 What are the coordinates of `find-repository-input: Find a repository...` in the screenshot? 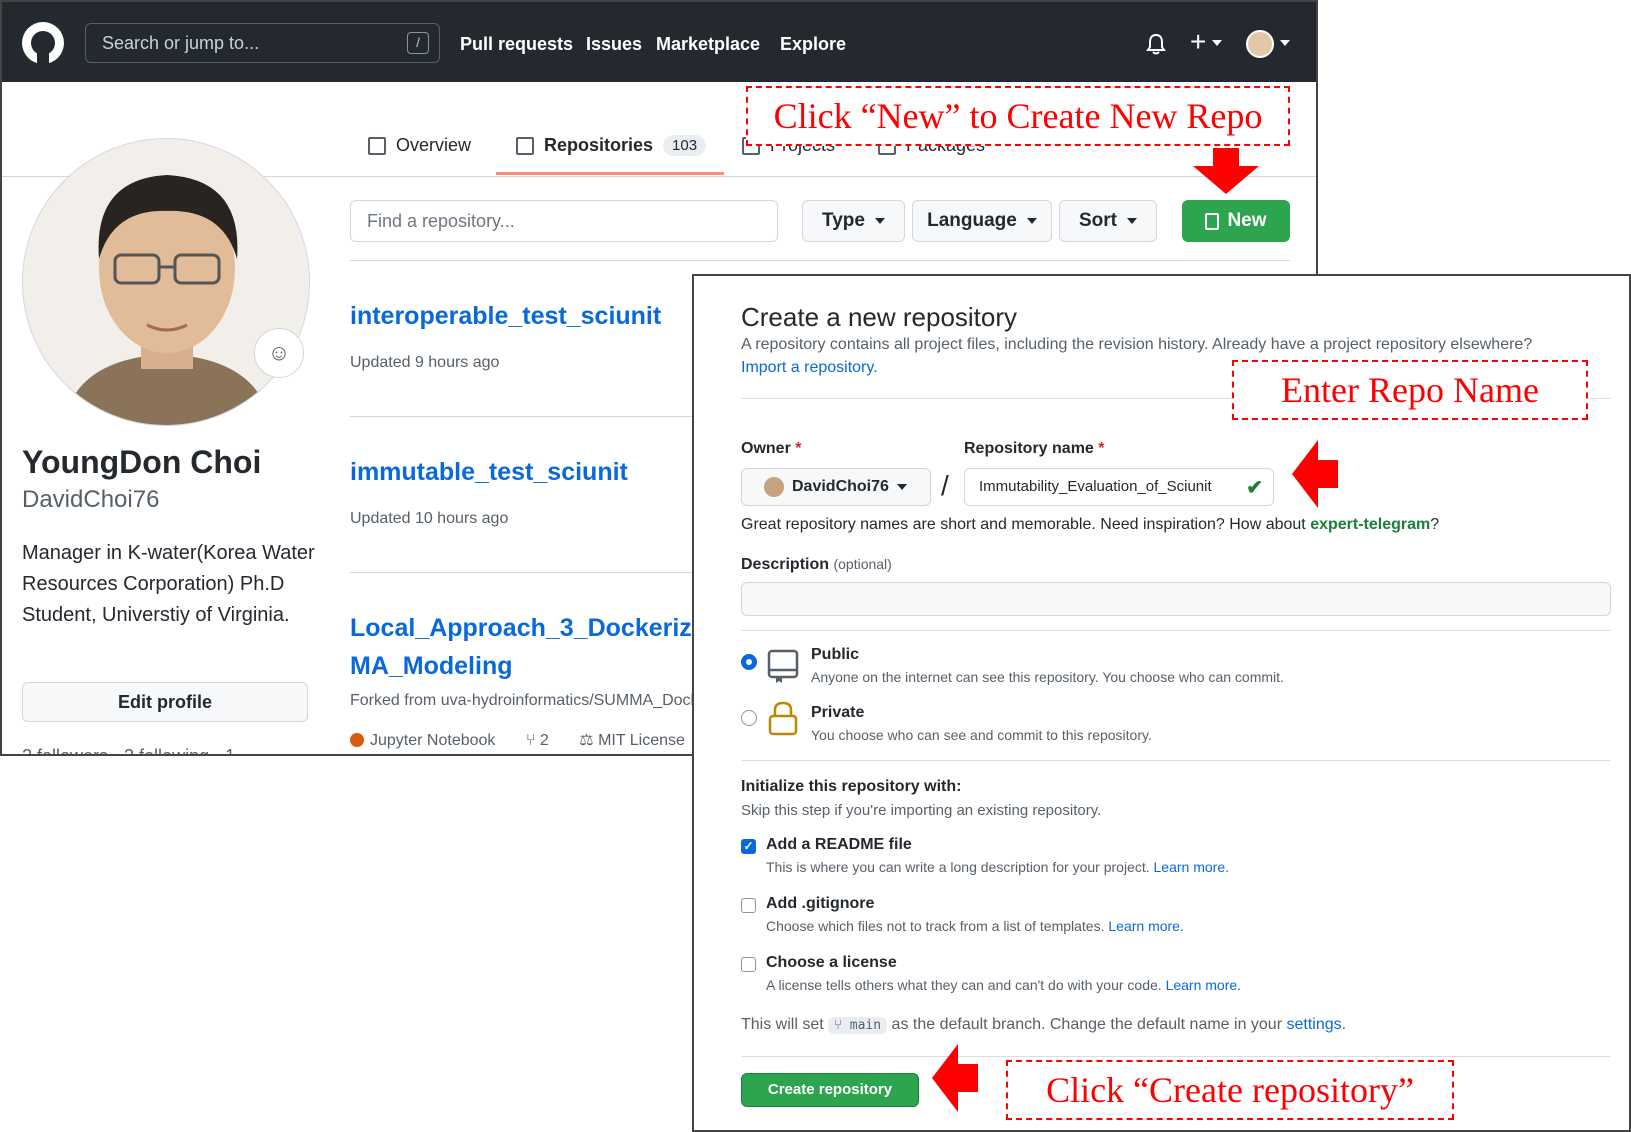 It's located at (564, 221).